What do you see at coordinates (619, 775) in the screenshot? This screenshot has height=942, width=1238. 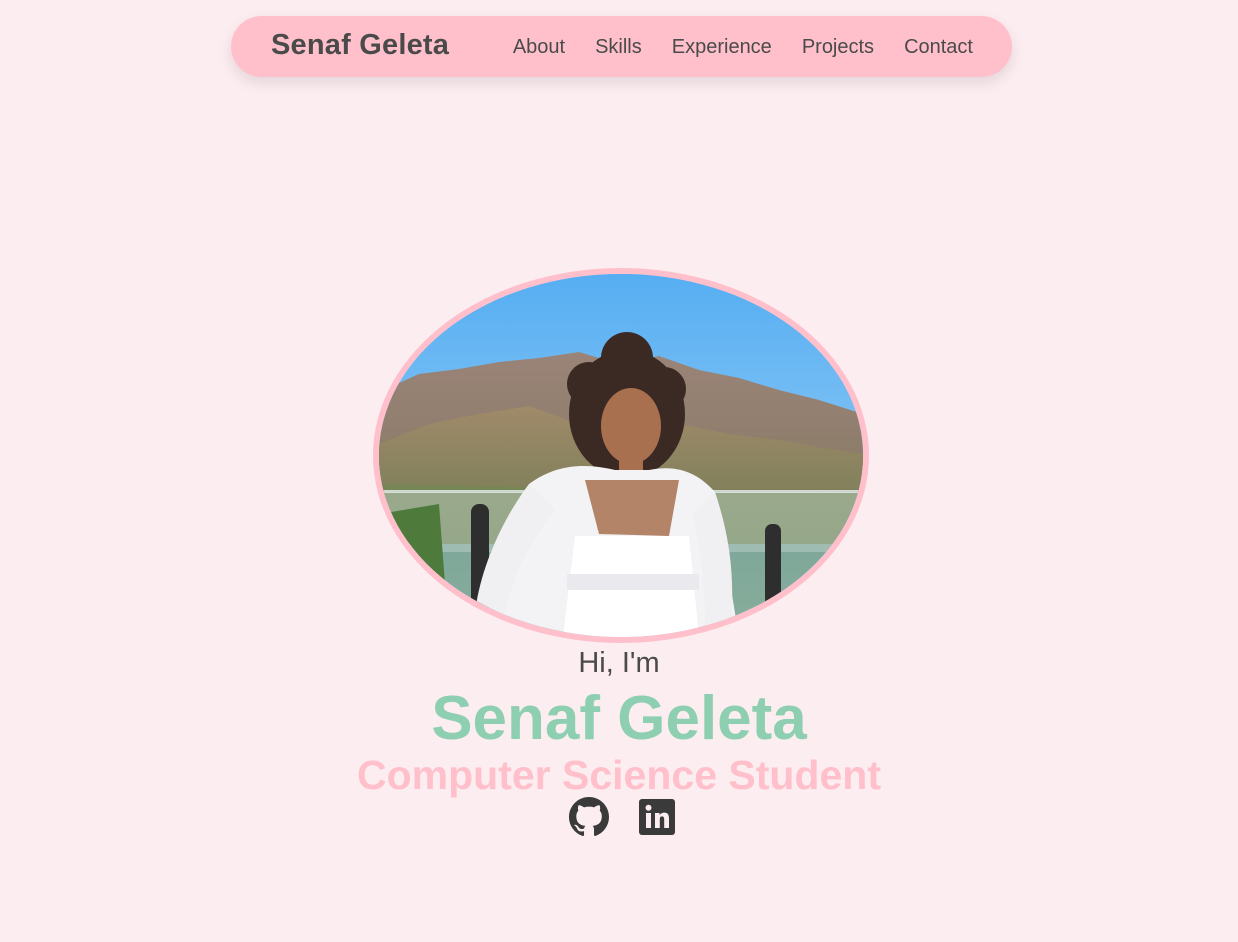 I see `hero-role: Computer Science Student` at bounding box center [619, 775].